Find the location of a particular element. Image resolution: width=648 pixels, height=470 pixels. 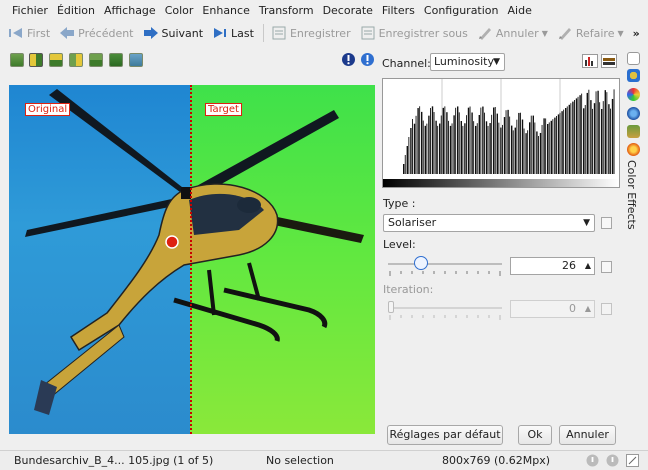

menu-affichage: Affichage is located at coordinates (130, 10).